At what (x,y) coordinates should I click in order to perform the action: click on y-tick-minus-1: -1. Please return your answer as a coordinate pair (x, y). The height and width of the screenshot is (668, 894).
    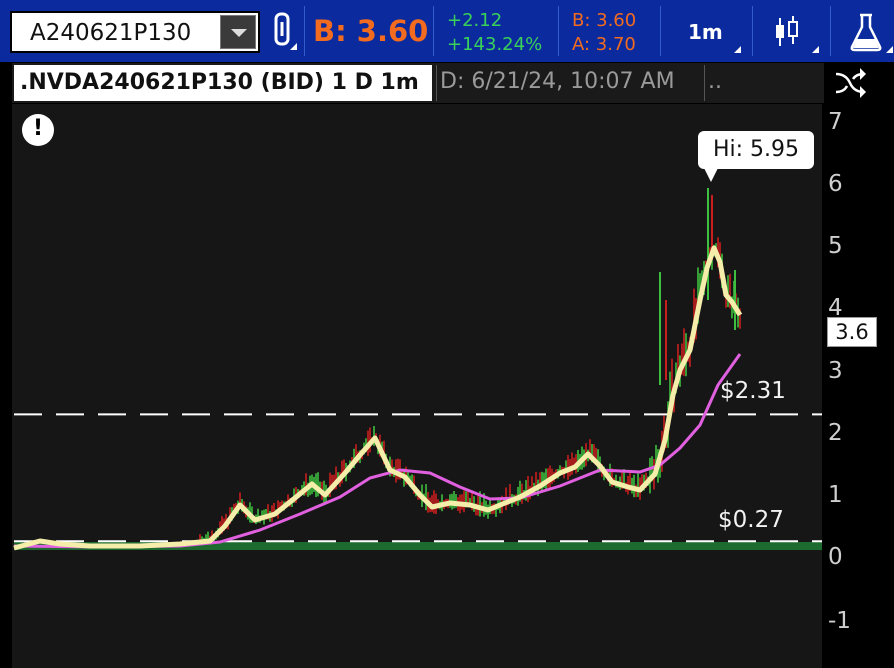
    Looking at the image, I should click on (839, 621).